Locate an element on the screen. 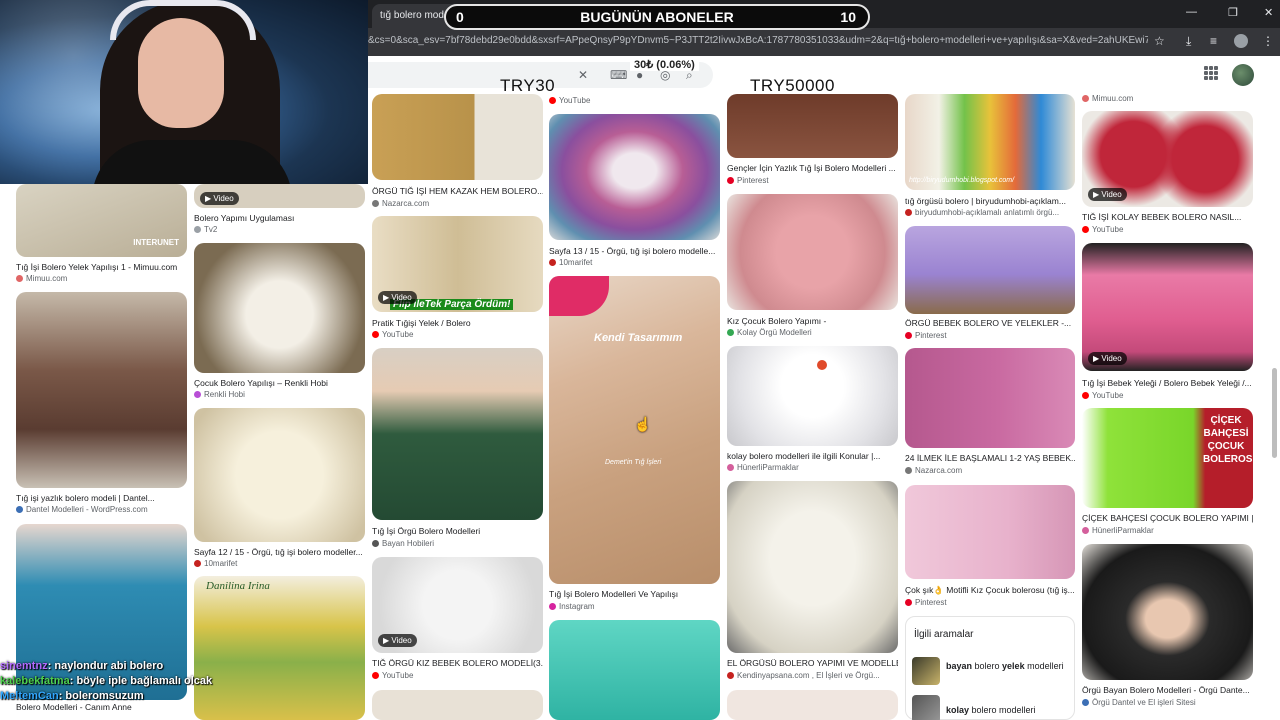  result-source: Instagram is located at coordinates (634, 606).